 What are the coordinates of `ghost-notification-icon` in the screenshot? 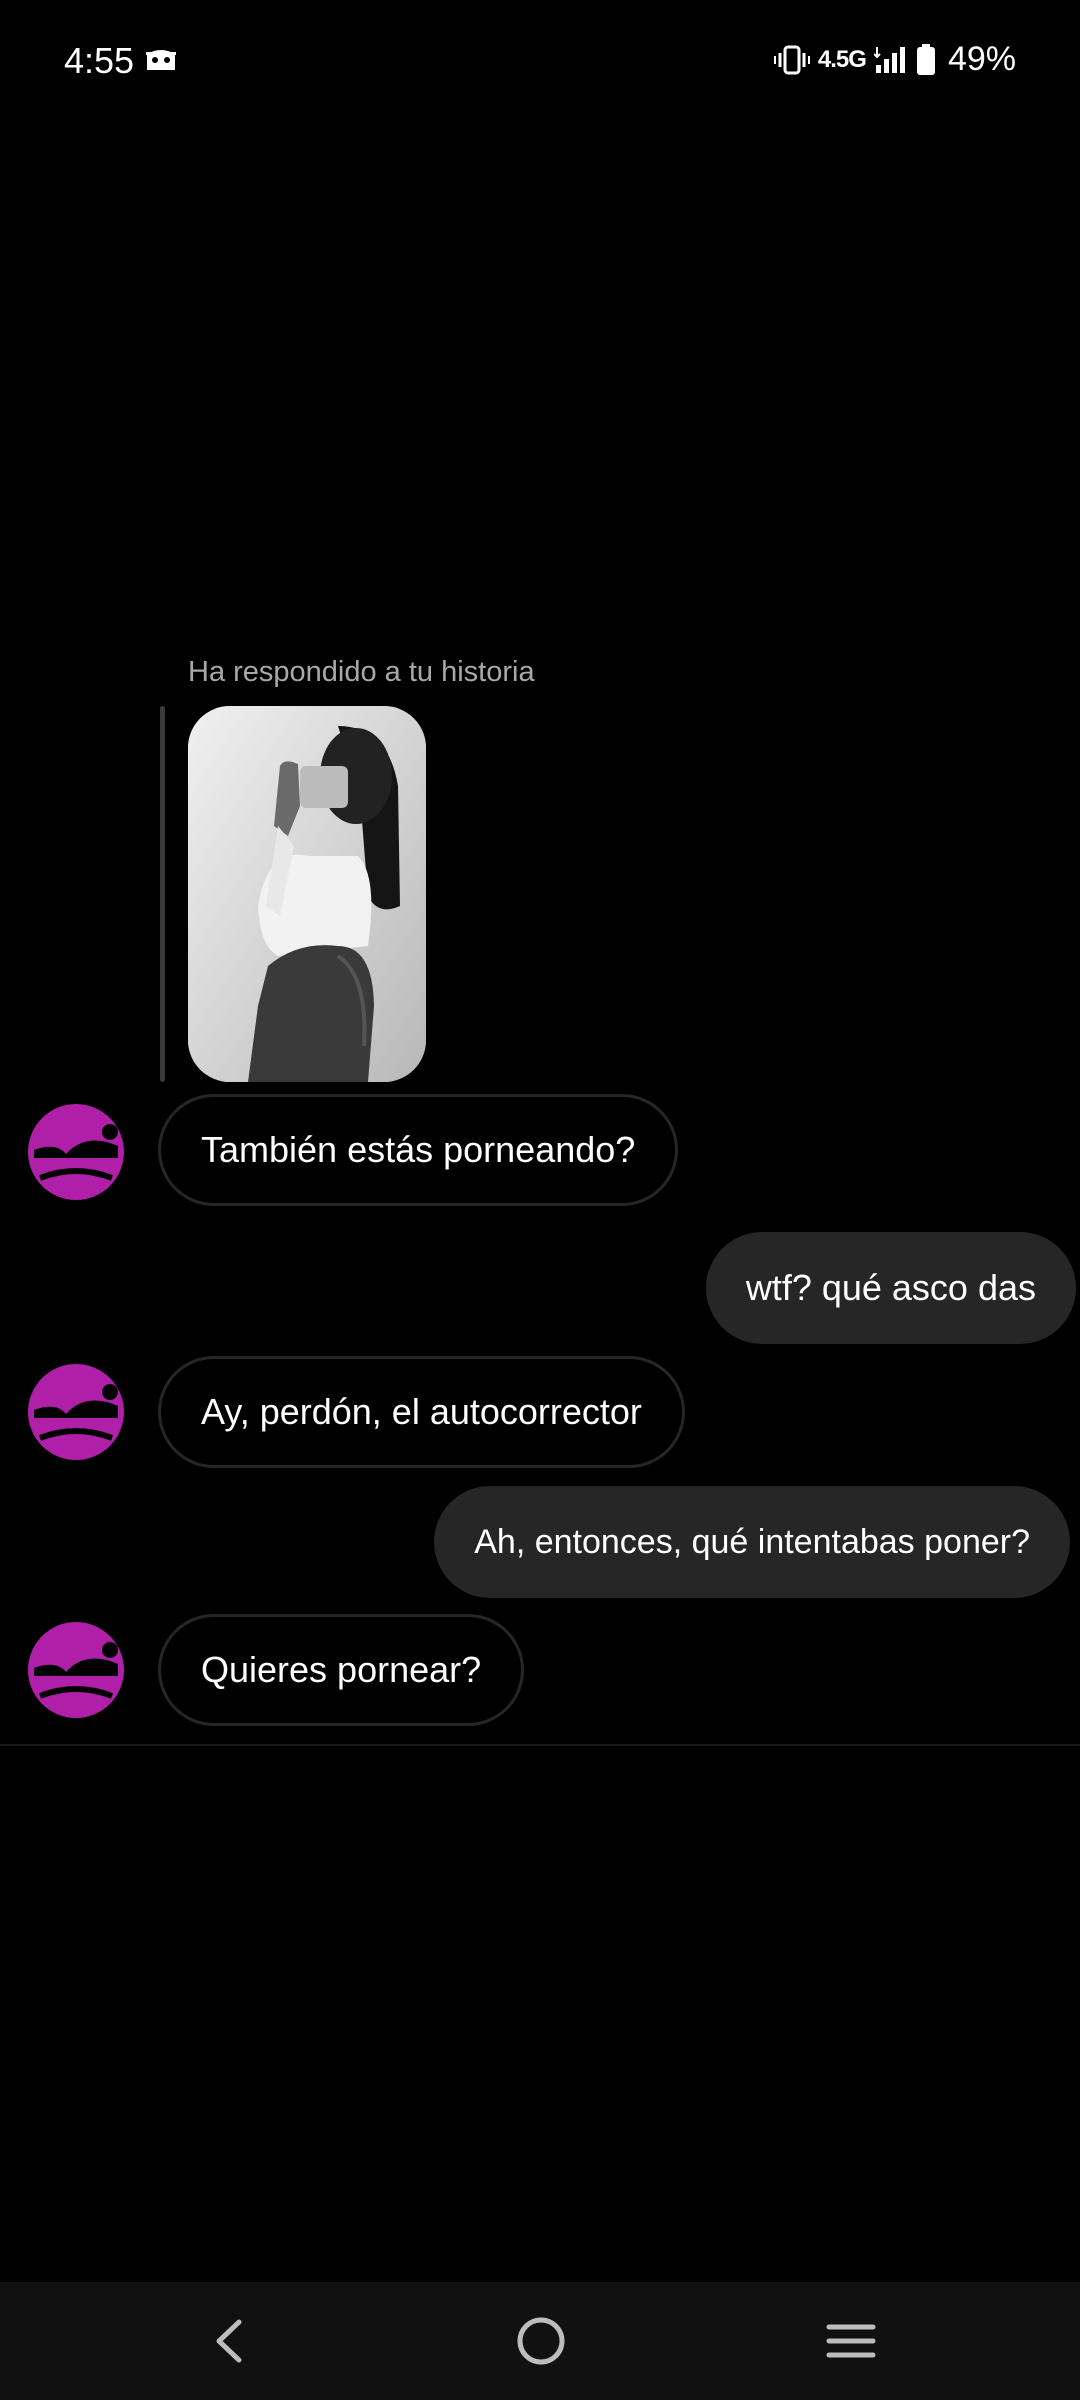 It's located at (161, 60).